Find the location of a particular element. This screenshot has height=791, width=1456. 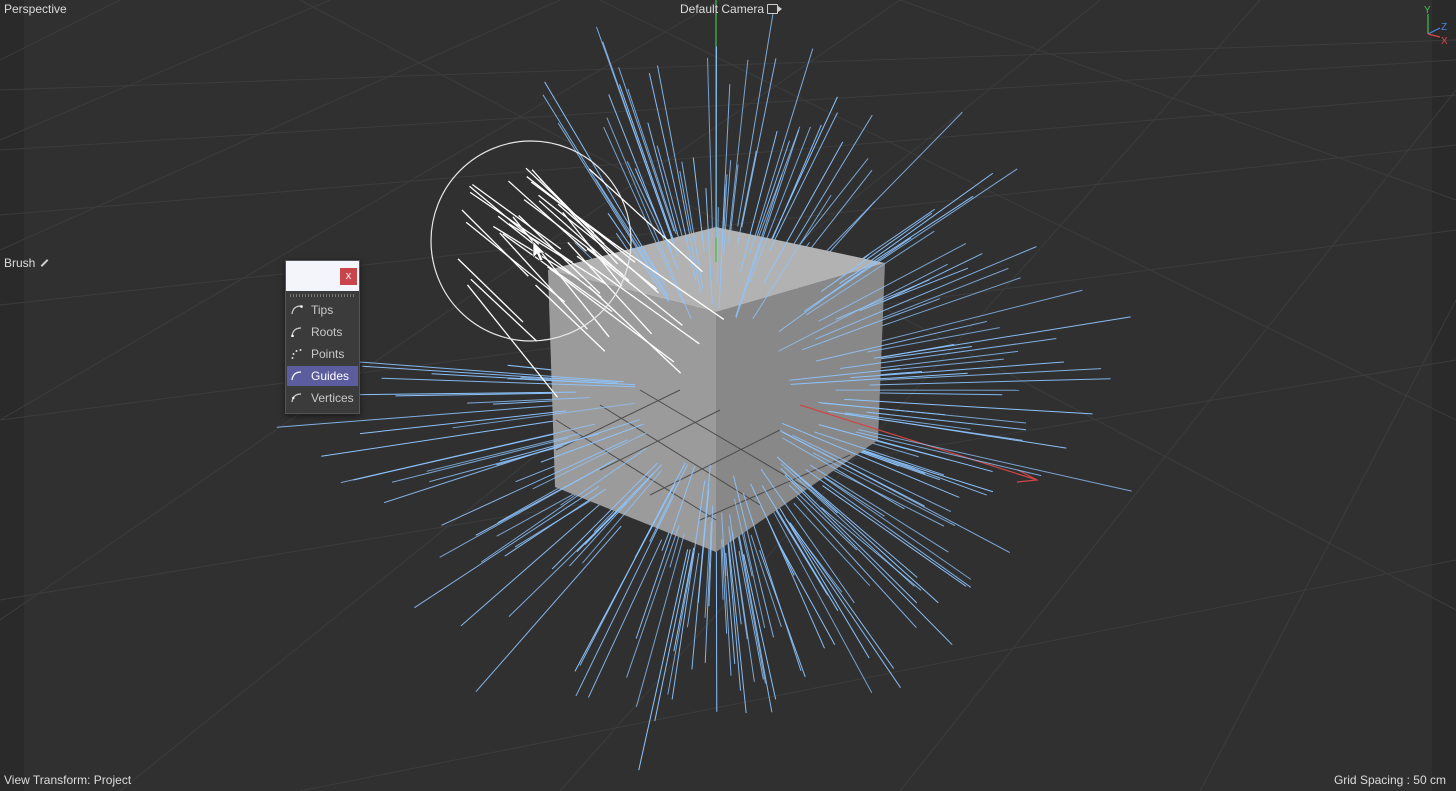

menu-item-points: Points is located at coordinates (322, 354).